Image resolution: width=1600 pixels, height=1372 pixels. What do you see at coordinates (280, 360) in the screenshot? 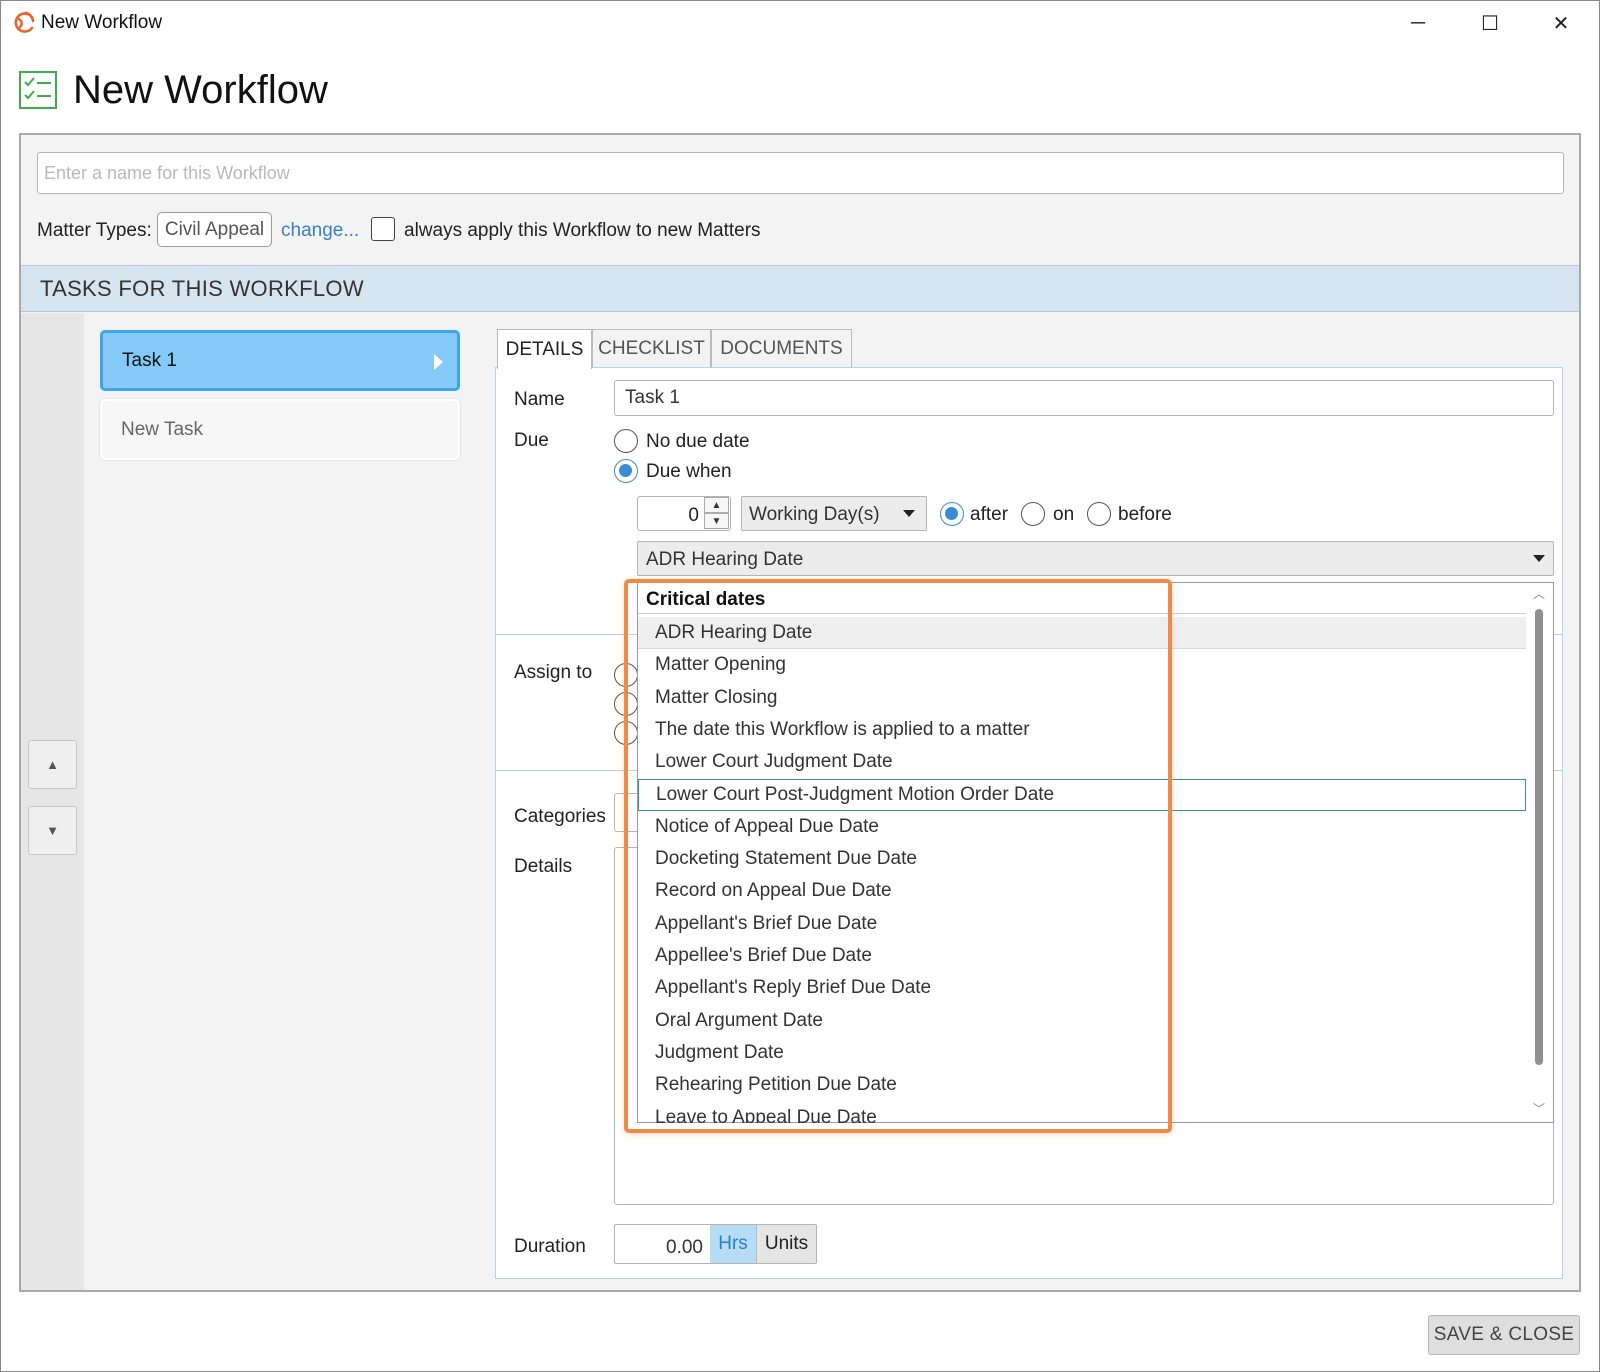
I see `task-item-task-1: Task 1` at bounding box center [280, 360].